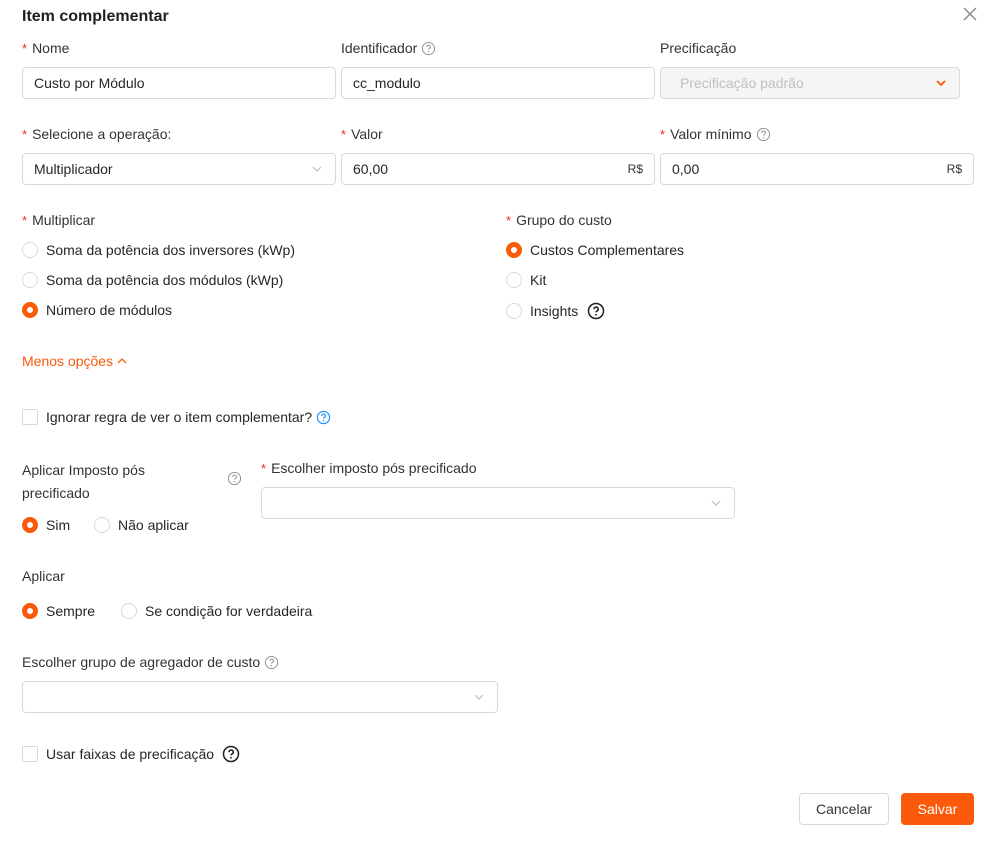  I want to click on nome-label: * Nome, so click(46, 48).